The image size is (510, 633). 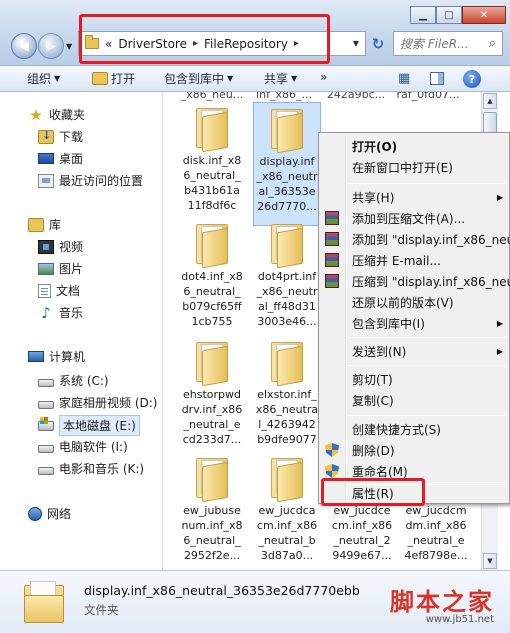 I want to click on refresh-button: ↻, so click(x=378, y=44).